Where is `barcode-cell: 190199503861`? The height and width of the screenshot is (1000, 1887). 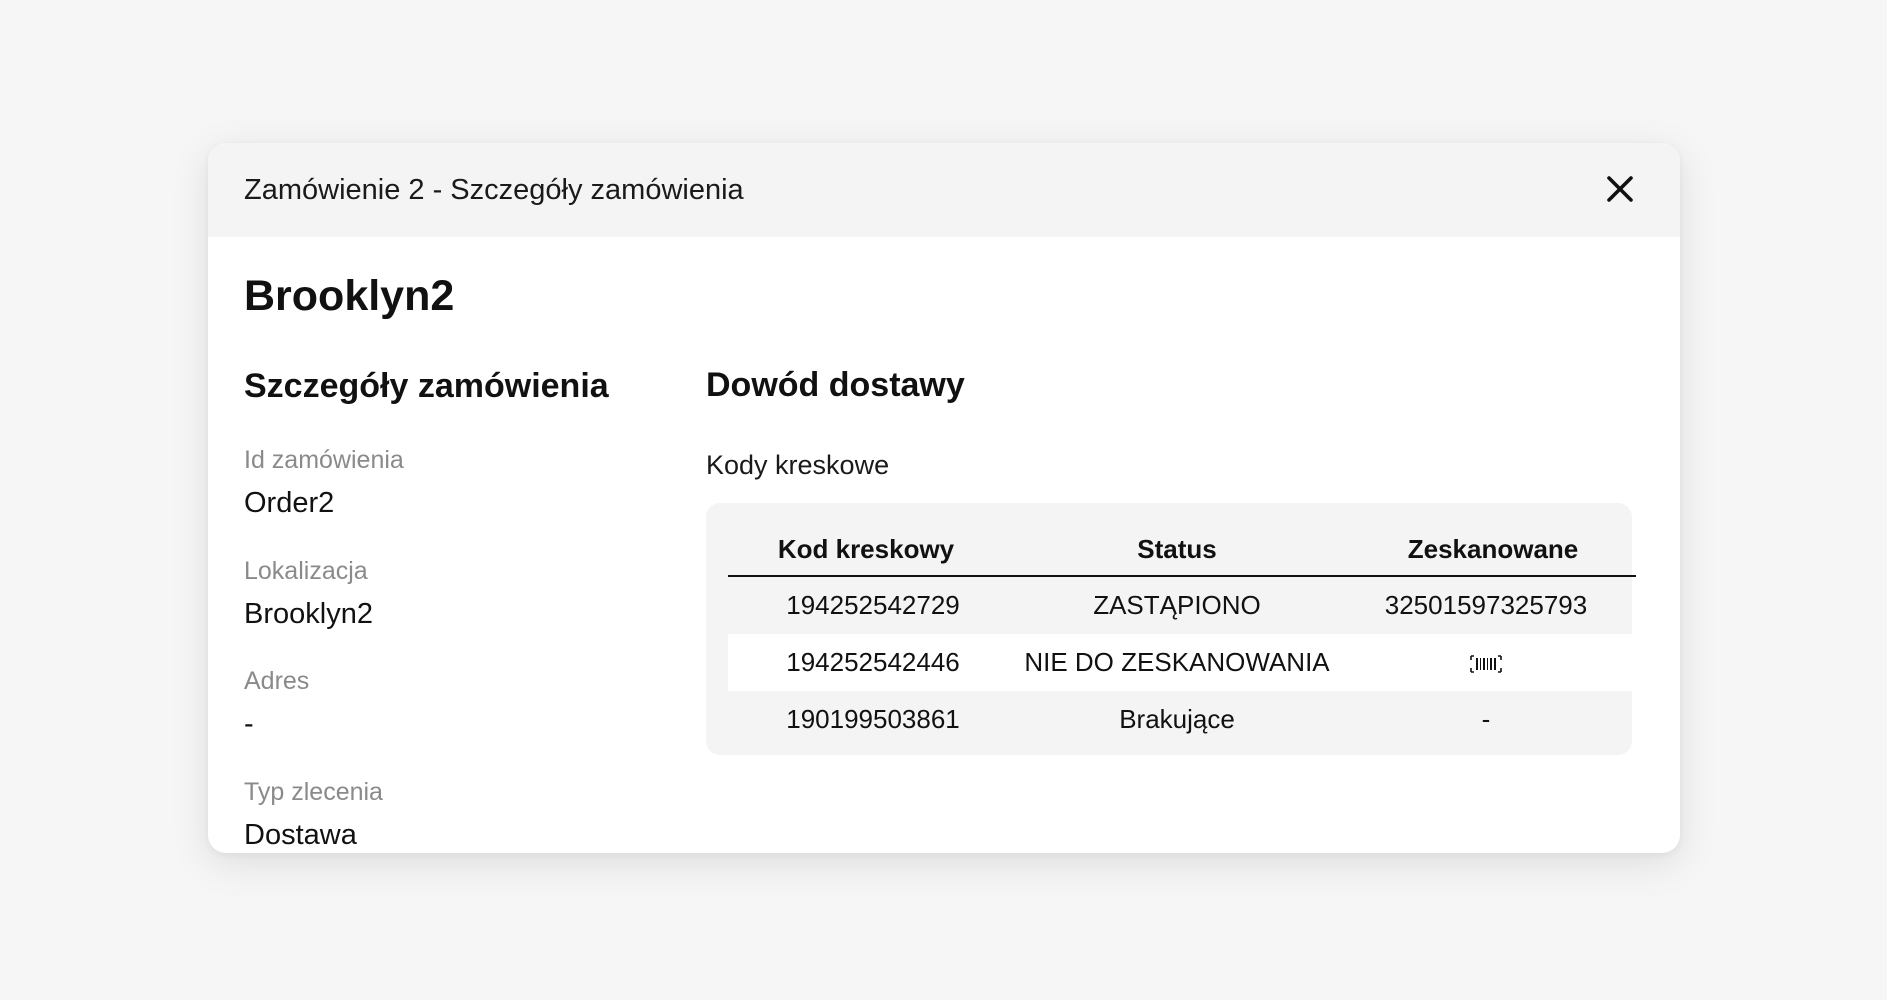 barcode-cell: 190199503861 is located at coordinates (873, 719).